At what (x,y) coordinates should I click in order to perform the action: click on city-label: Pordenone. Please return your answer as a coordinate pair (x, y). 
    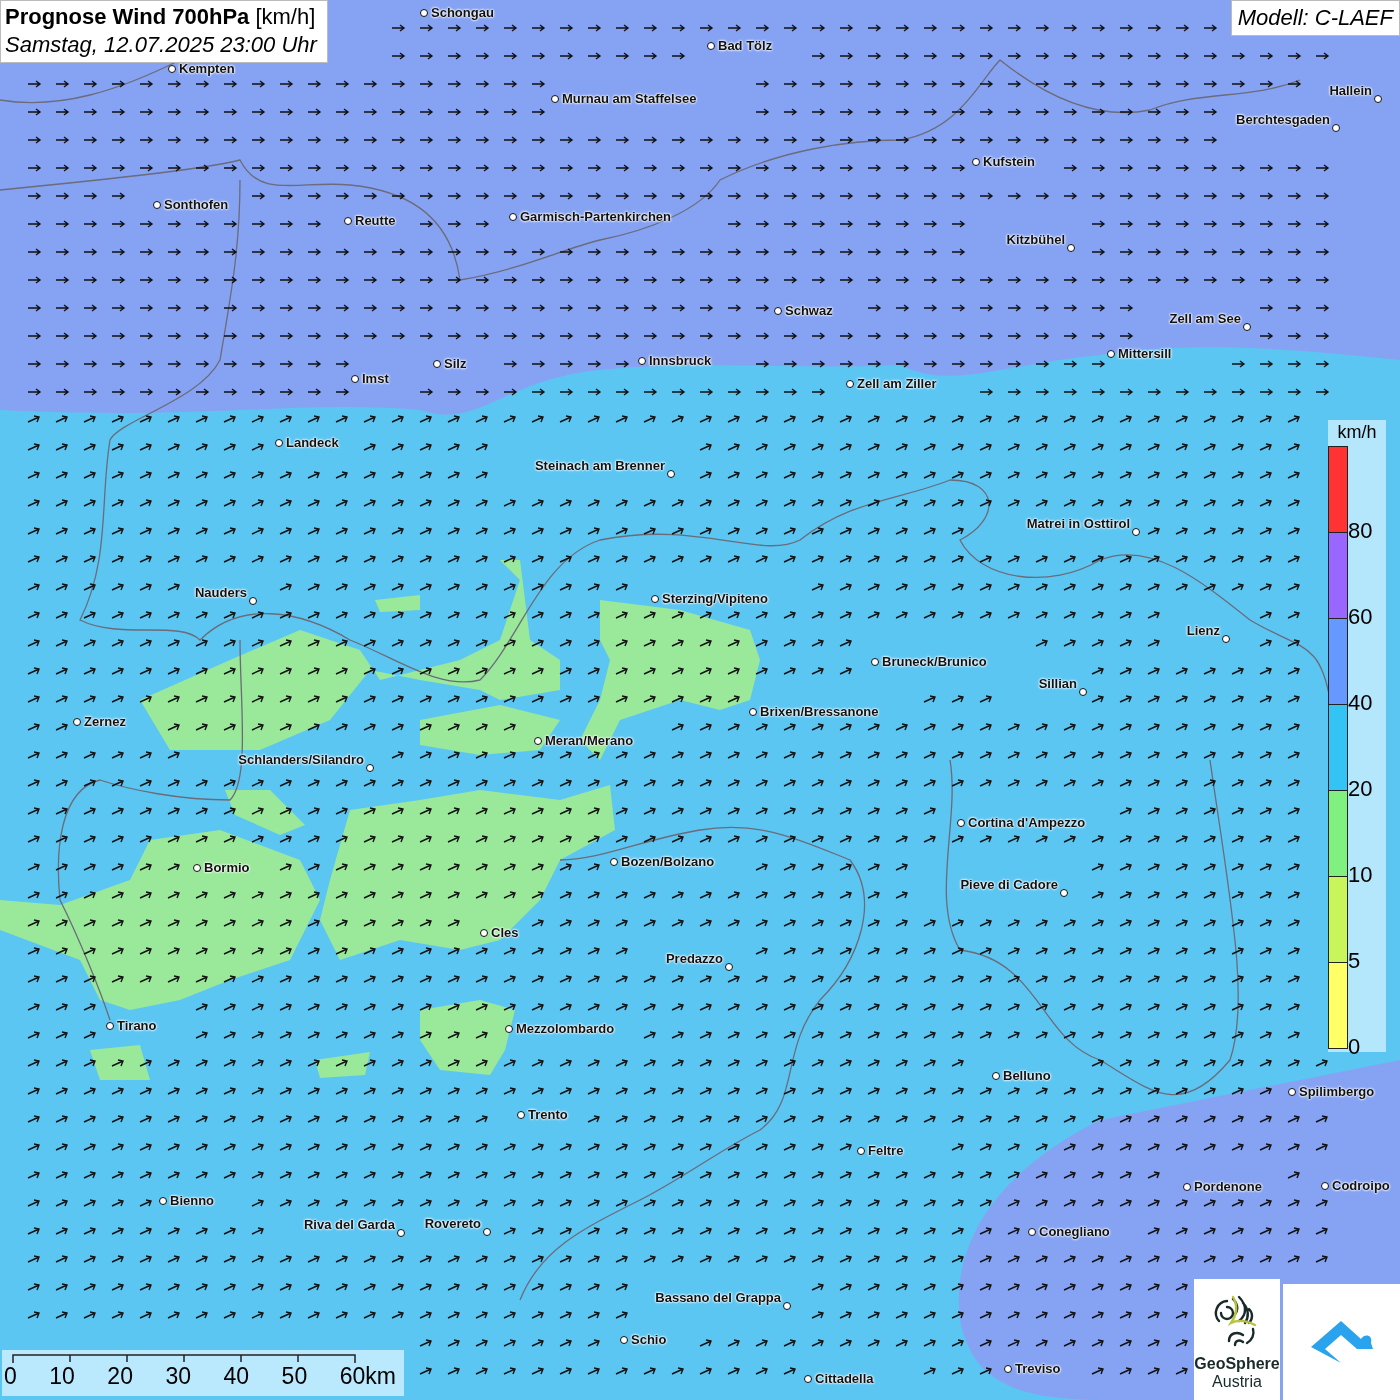
    Looking at the image, I should click on (1228, 1186).